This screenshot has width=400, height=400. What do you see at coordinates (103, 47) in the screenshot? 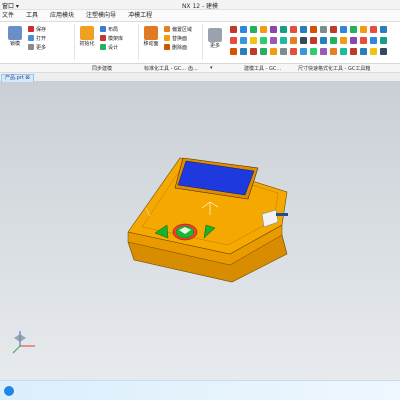
I see `design-icon` at bounding box center [103, 47].